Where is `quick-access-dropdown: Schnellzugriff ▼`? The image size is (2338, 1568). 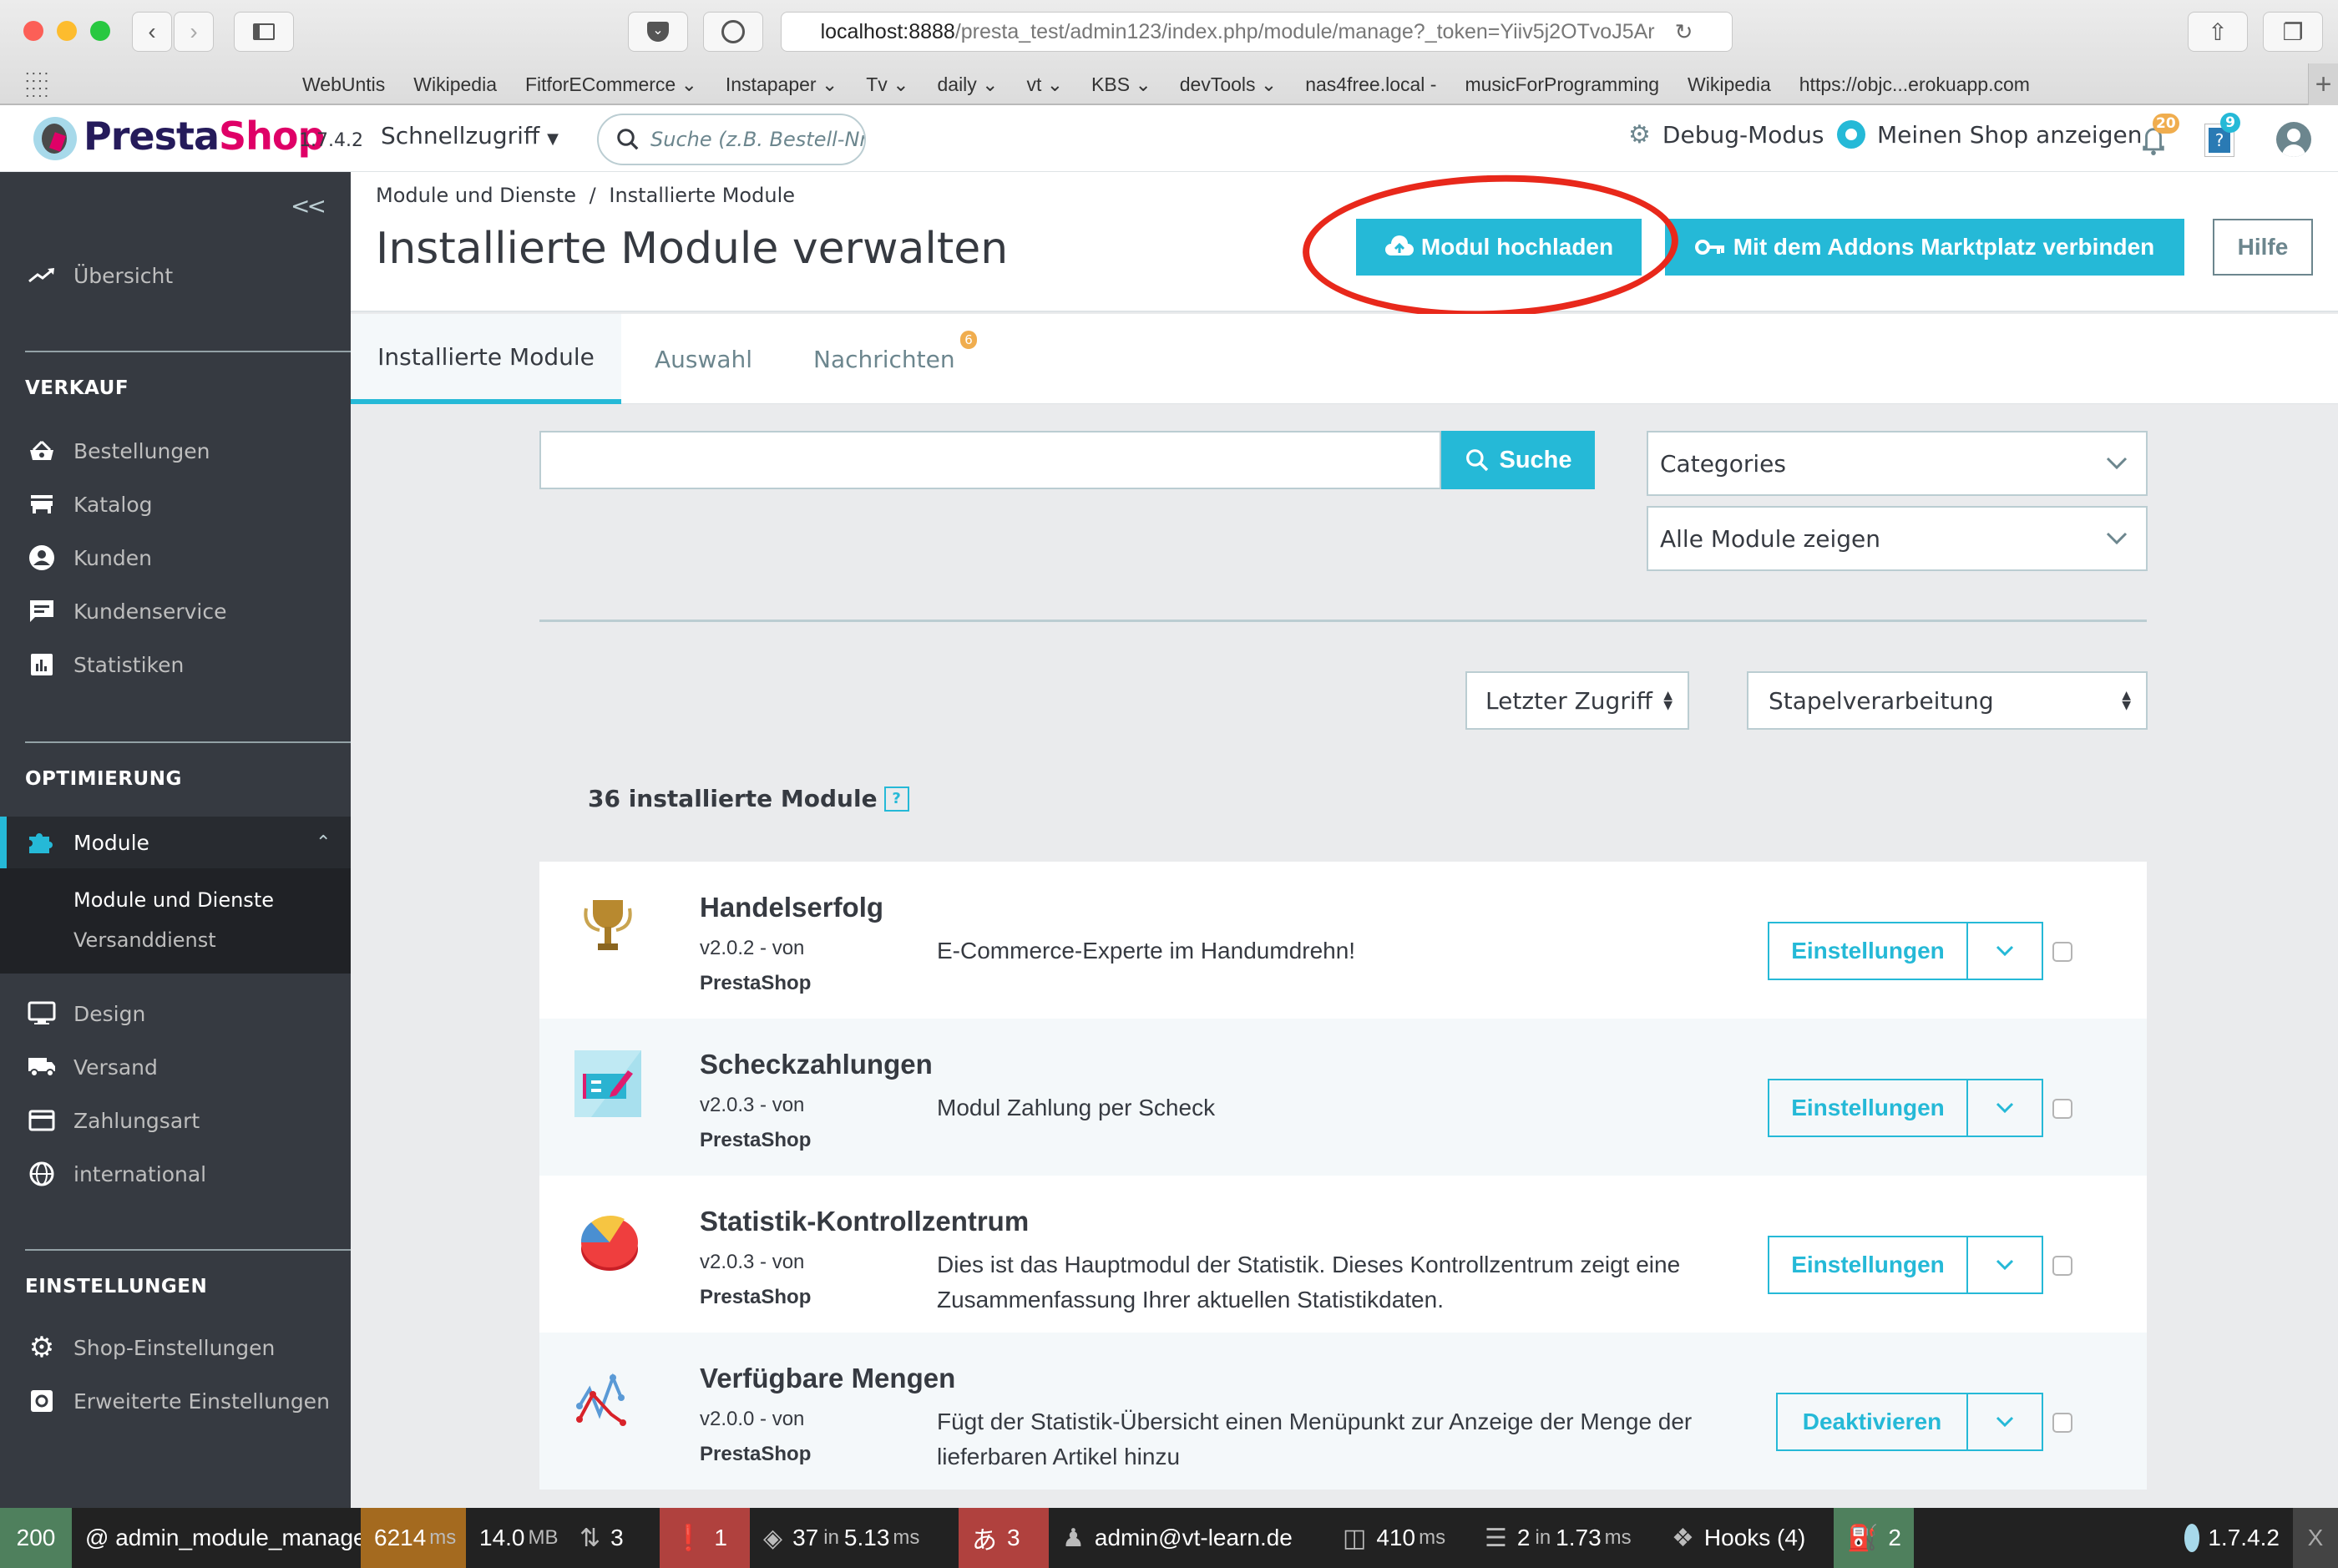
quick-access-dropdown: Schnellzugriff ▼ is located at coordinates (470, 135).